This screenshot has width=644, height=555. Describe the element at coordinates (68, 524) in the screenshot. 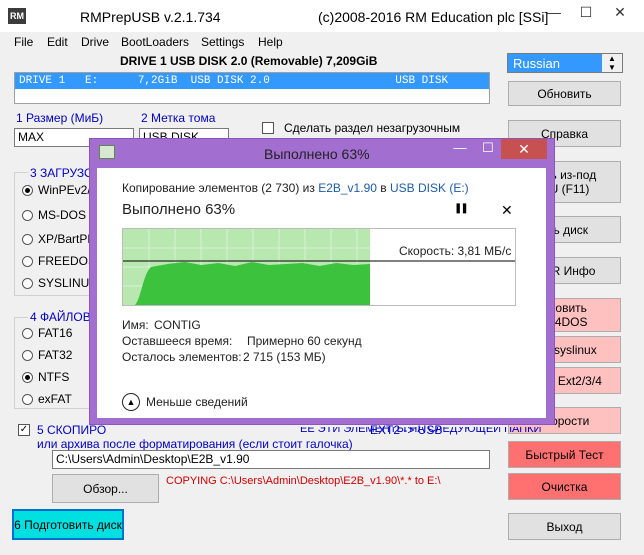

I see `prepare-drive-button: 6 Подготовить диск` at that location.